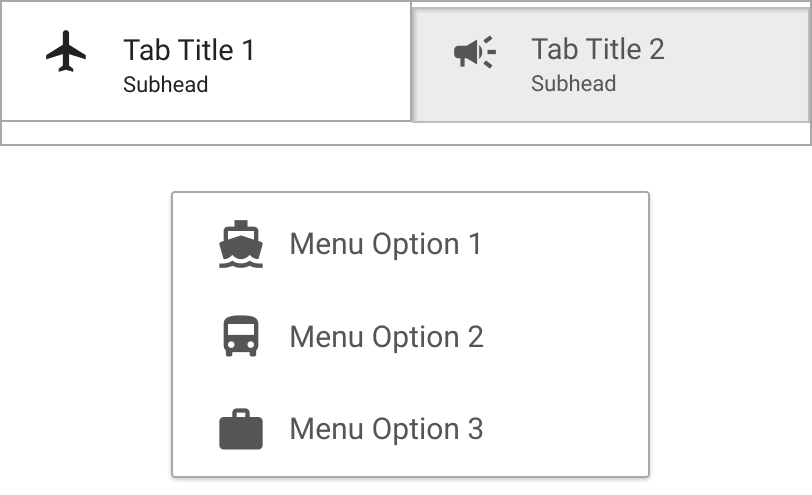  Describe the element at coordinates (410, 429) in the screenshot. I see `menu-item: Menu Option 3` at that location.